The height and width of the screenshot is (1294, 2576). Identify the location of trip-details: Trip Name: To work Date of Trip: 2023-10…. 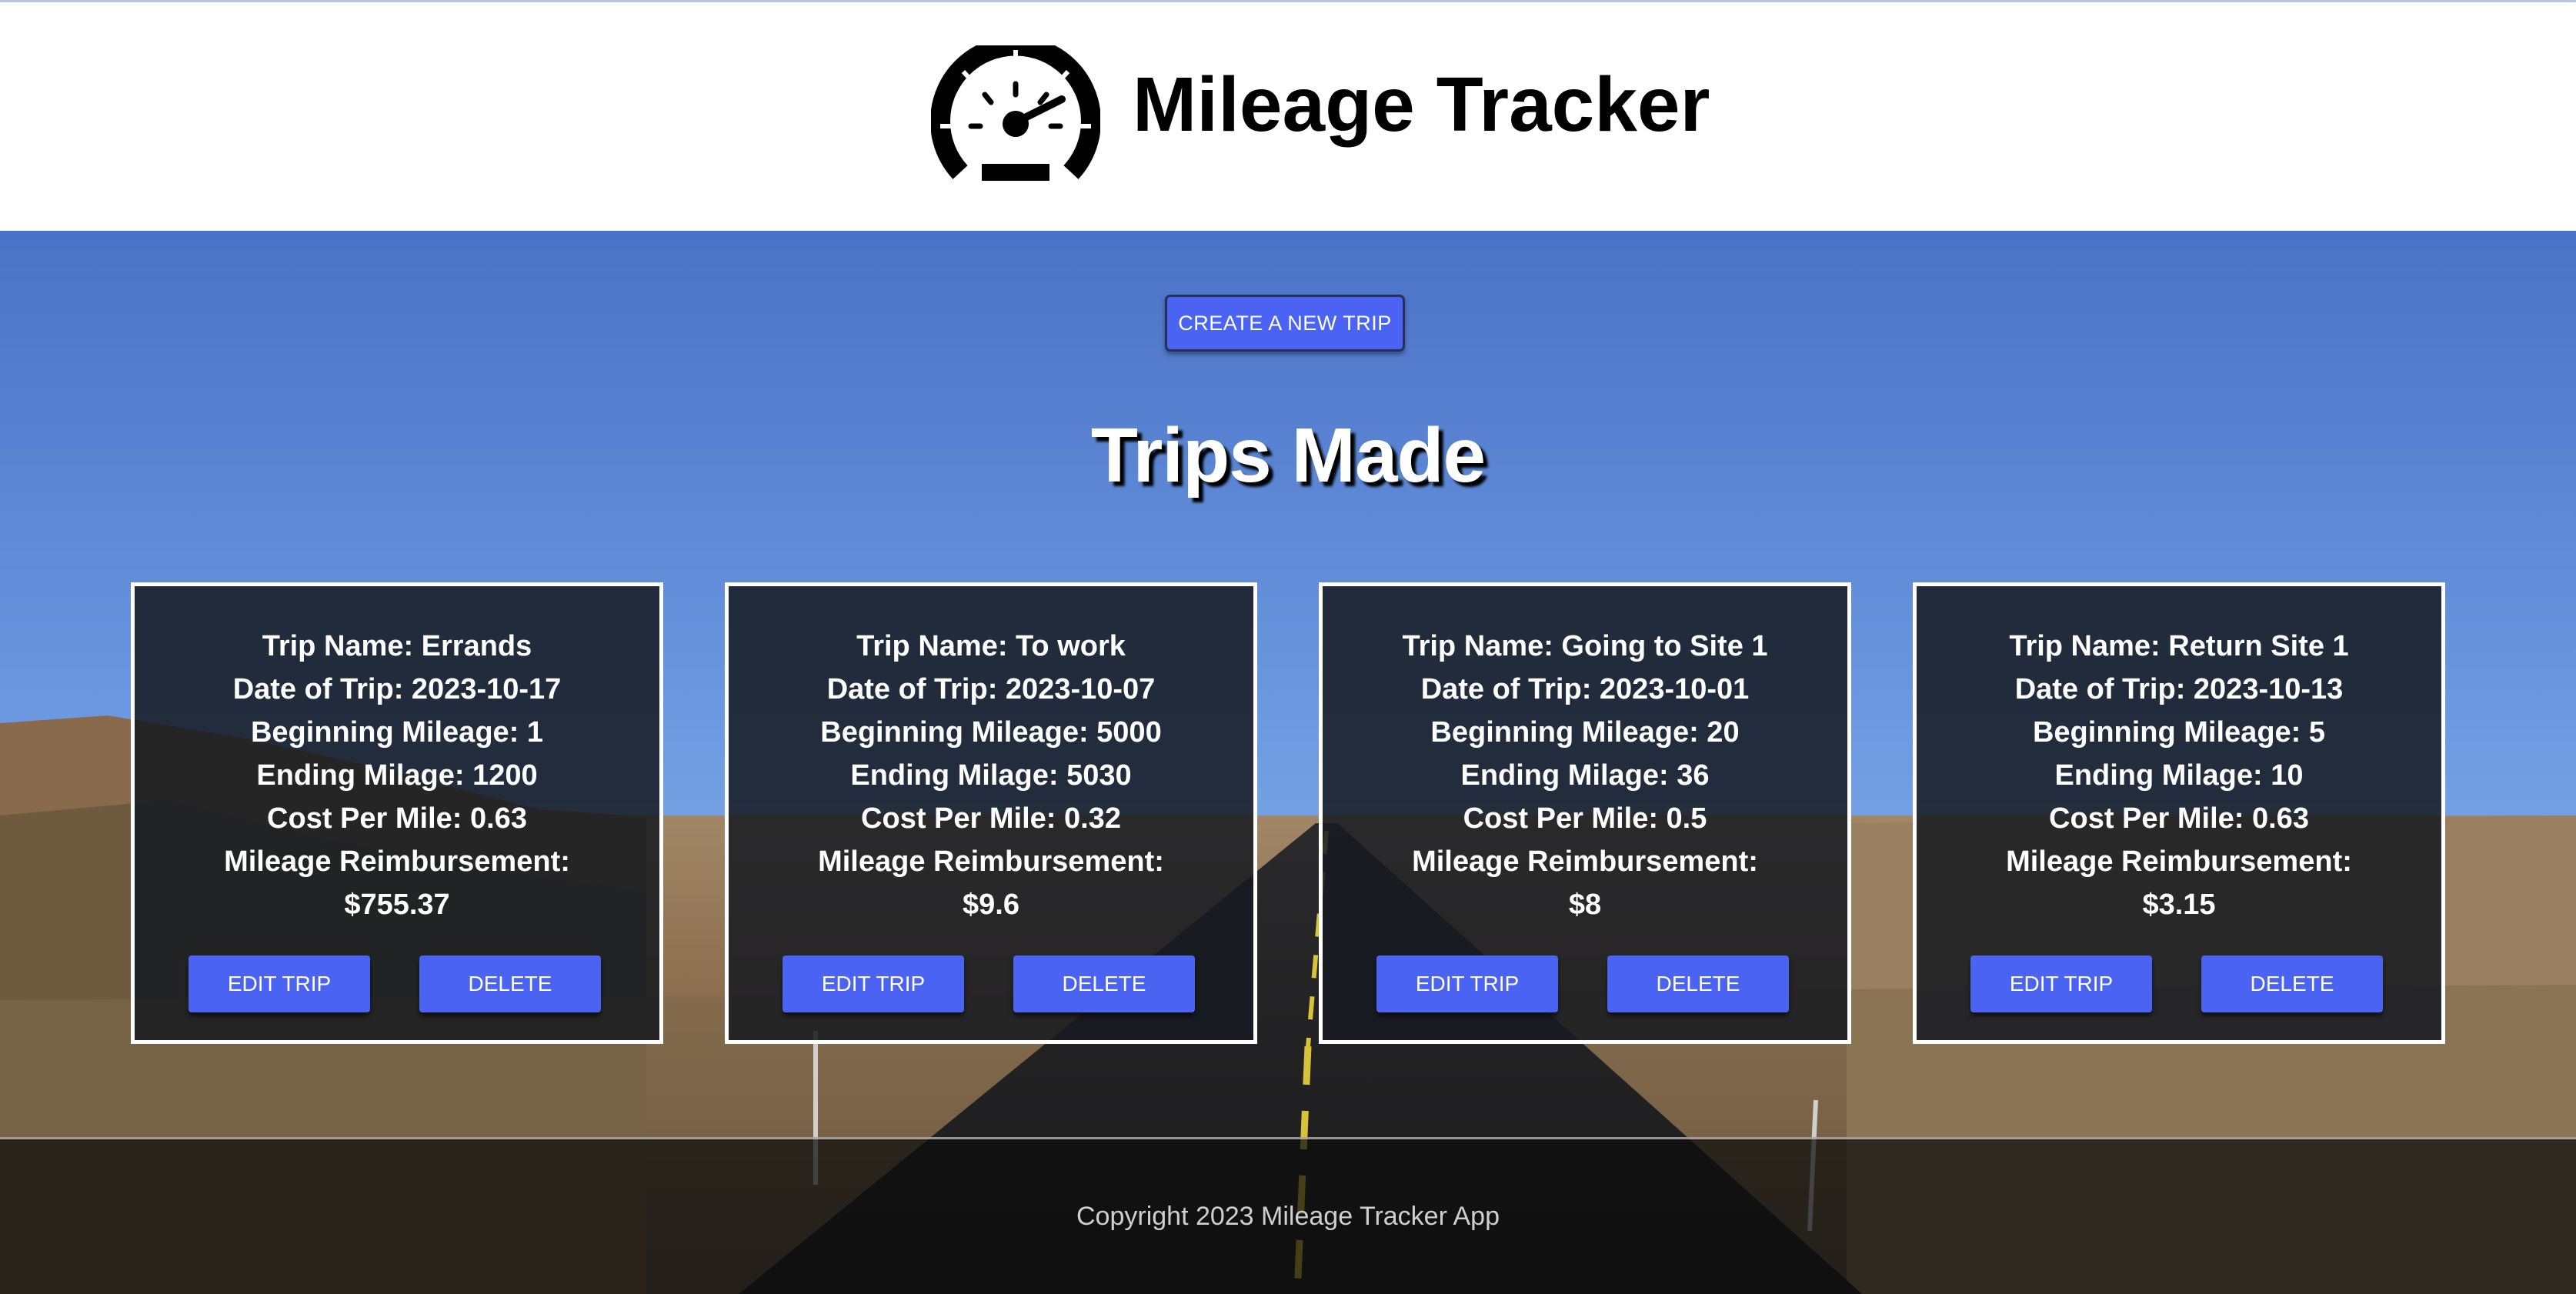
(991, 775).